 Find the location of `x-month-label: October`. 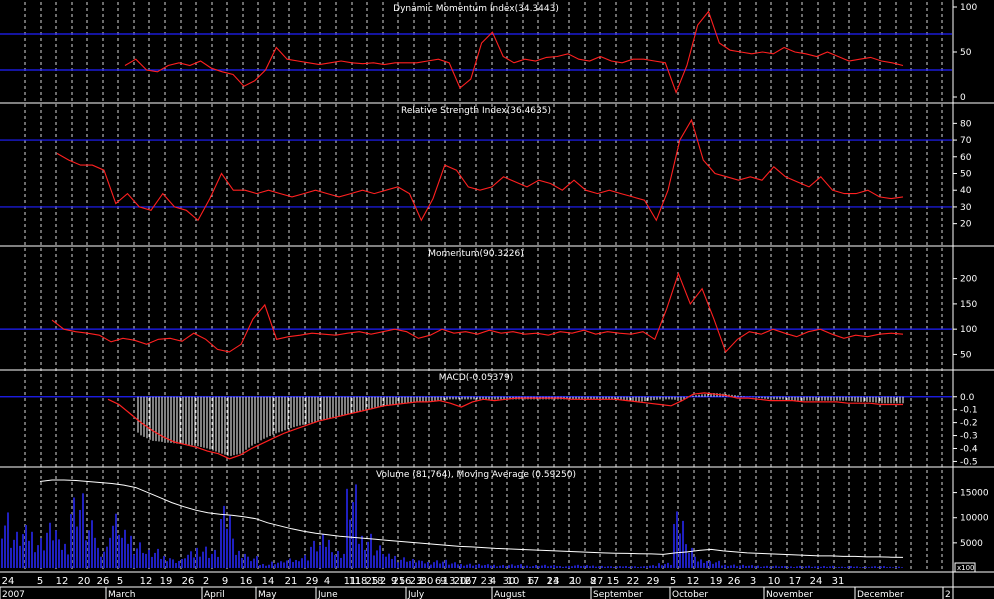

x-month-label: October is located at coordinates (690, 594).